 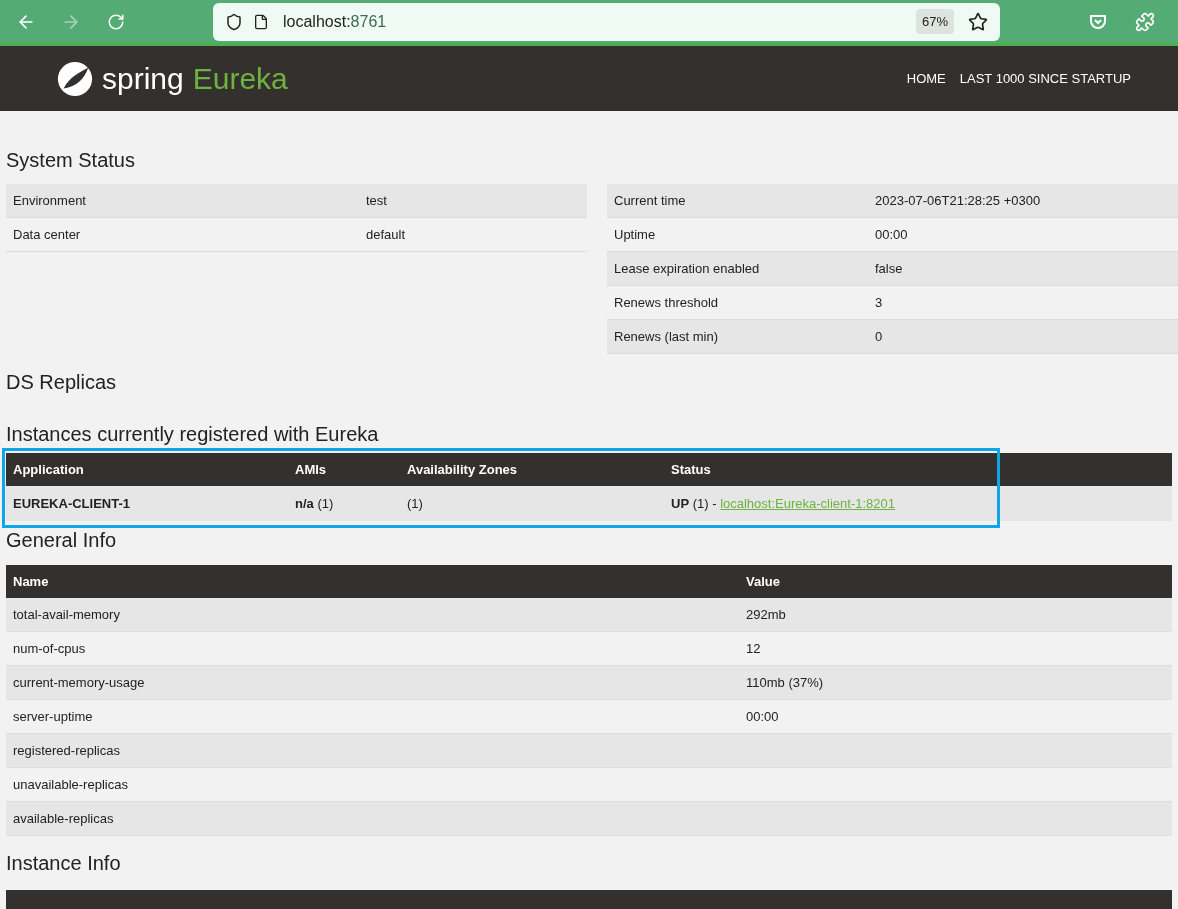 What do you see at coordinates (650, 200) in the screenshot?
I see `table-cell-text: Current time` at bounding box center [650, 200].